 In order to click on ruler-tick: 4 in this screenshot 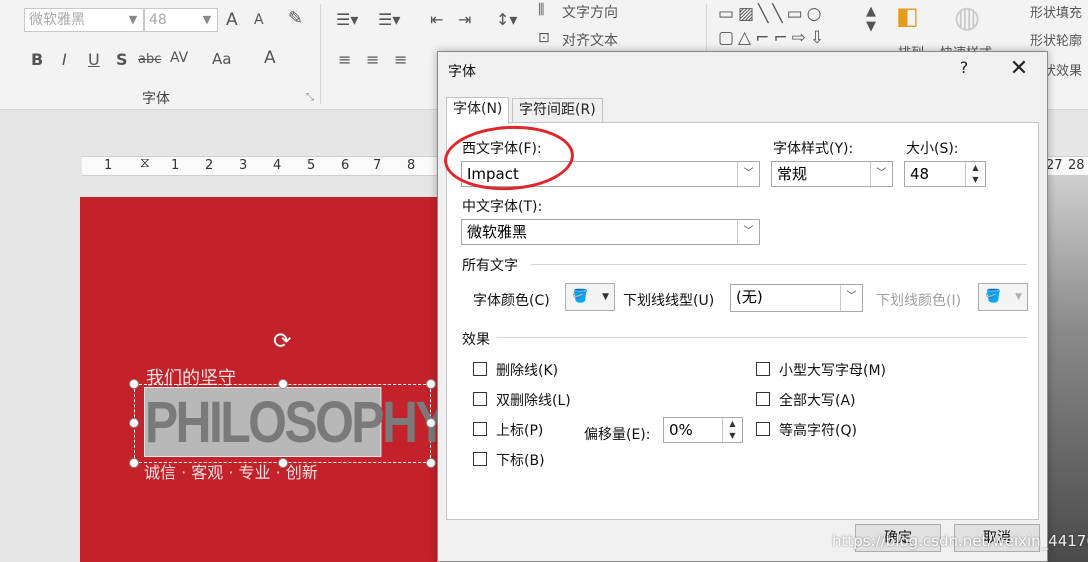, I will do `click(277, 165)`.